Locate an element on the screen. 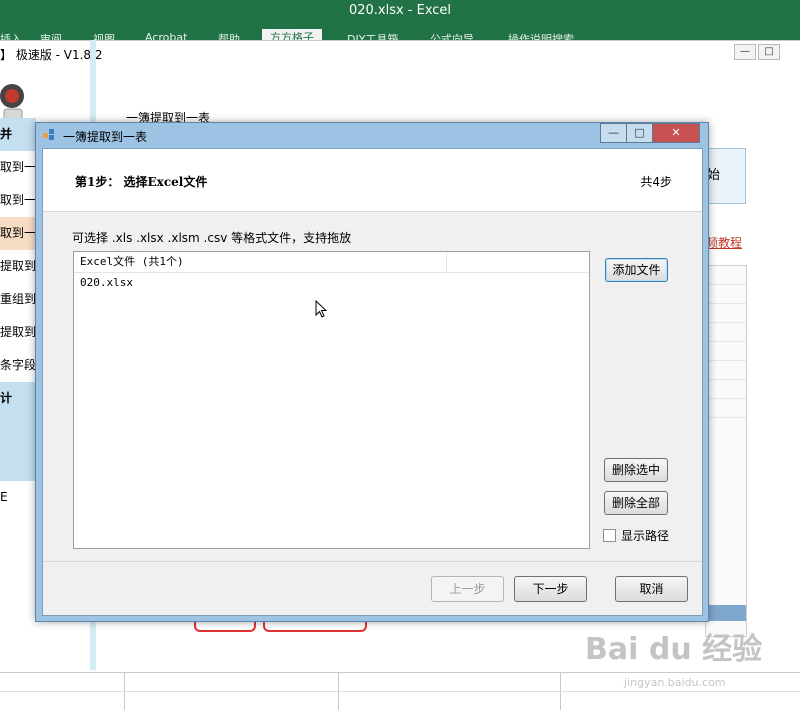  delete-all-button: 删除全部 is located at coordinates (636, 503).